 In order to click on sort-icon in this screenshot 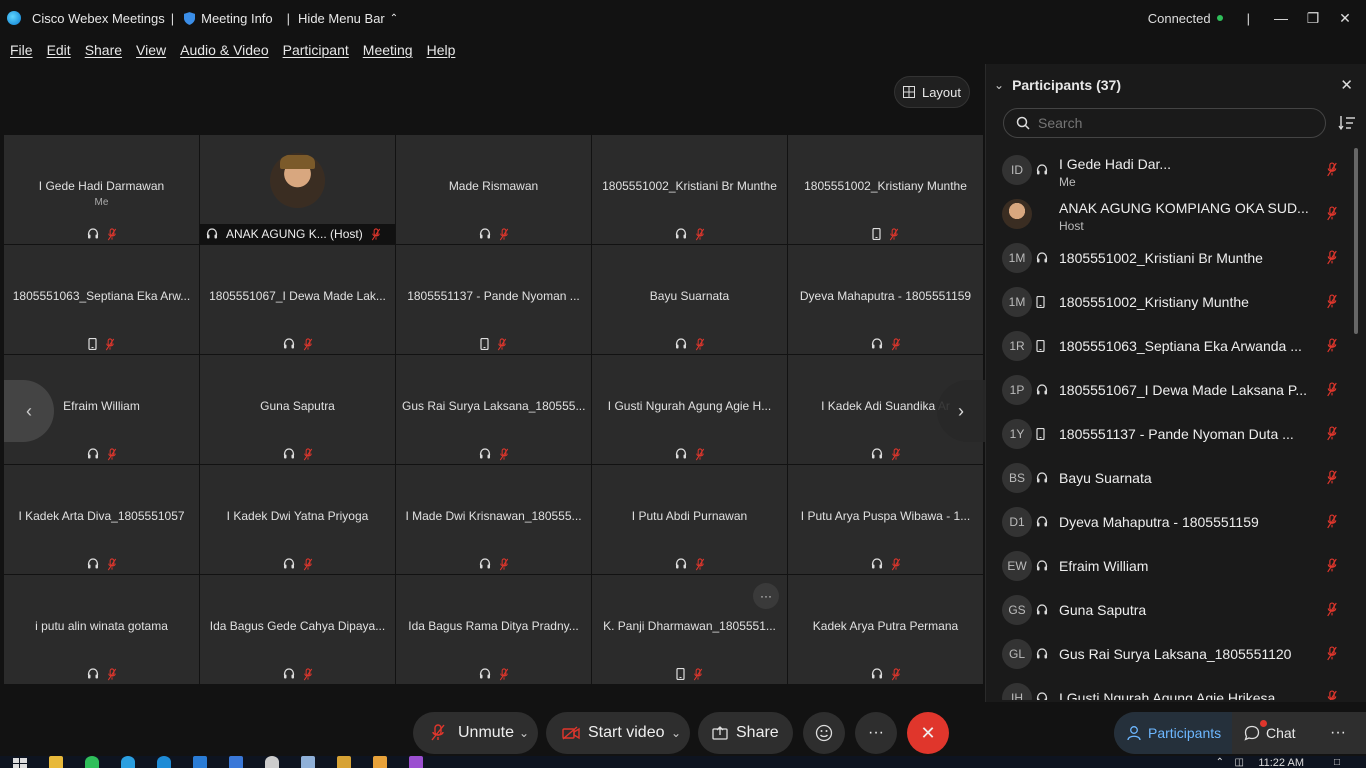, I will do `click(1347, 123)`.